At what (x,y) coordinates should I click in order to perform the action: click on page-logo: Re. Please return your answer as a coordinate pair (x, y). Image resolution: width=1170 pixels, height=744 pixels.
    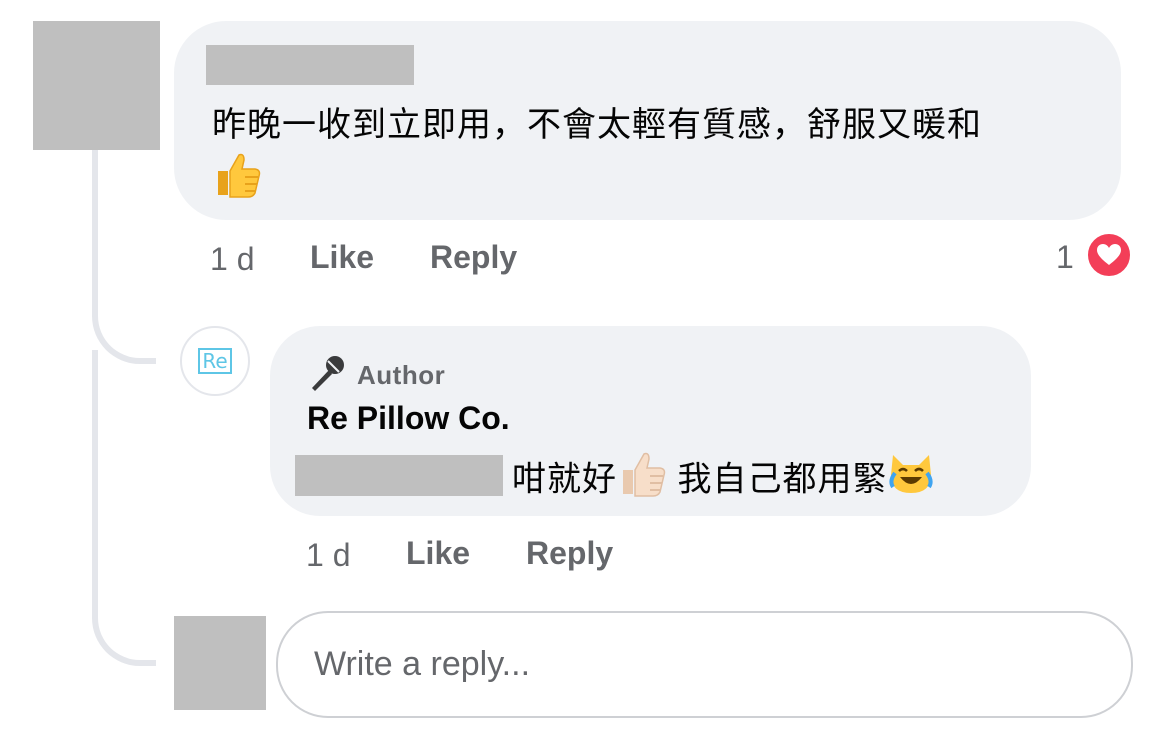
    Looking at the image, I should click on (215, 361).